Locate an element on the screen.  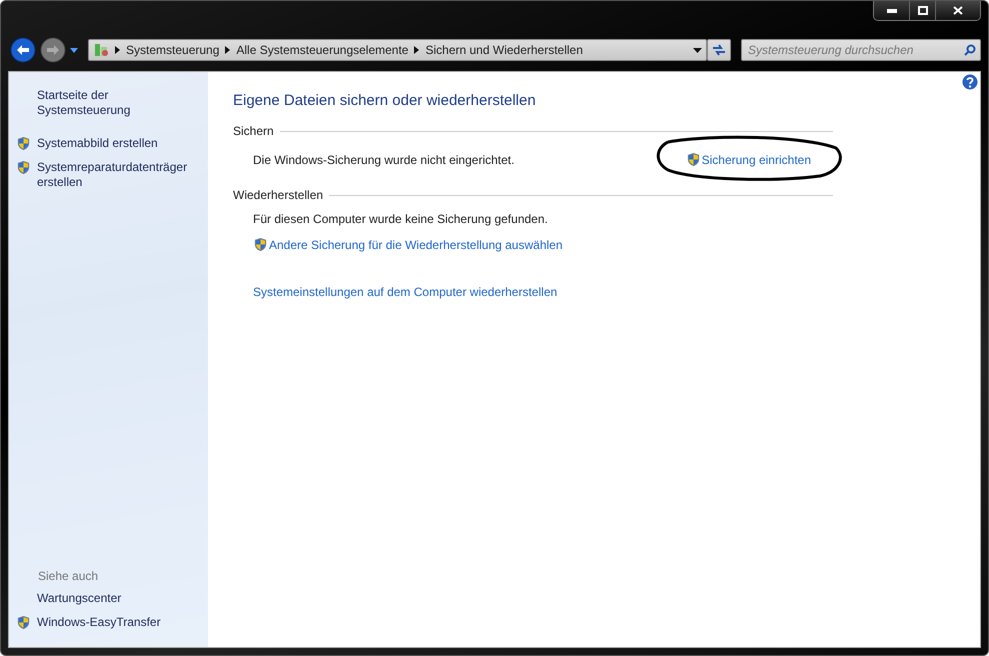
sidebar-link: Wartungscenter is located at coordinates (79, 598).